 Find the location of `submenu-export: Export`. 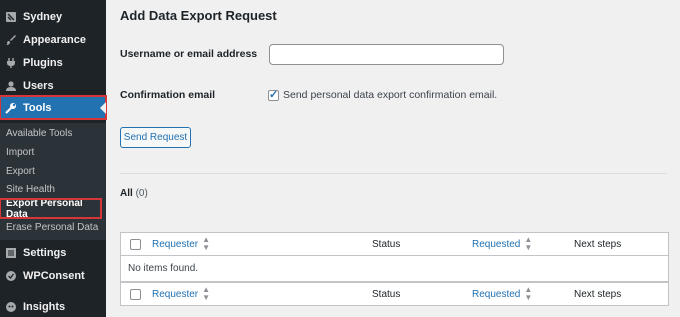

submenu-export: Export is located at coordinates (53, 171).